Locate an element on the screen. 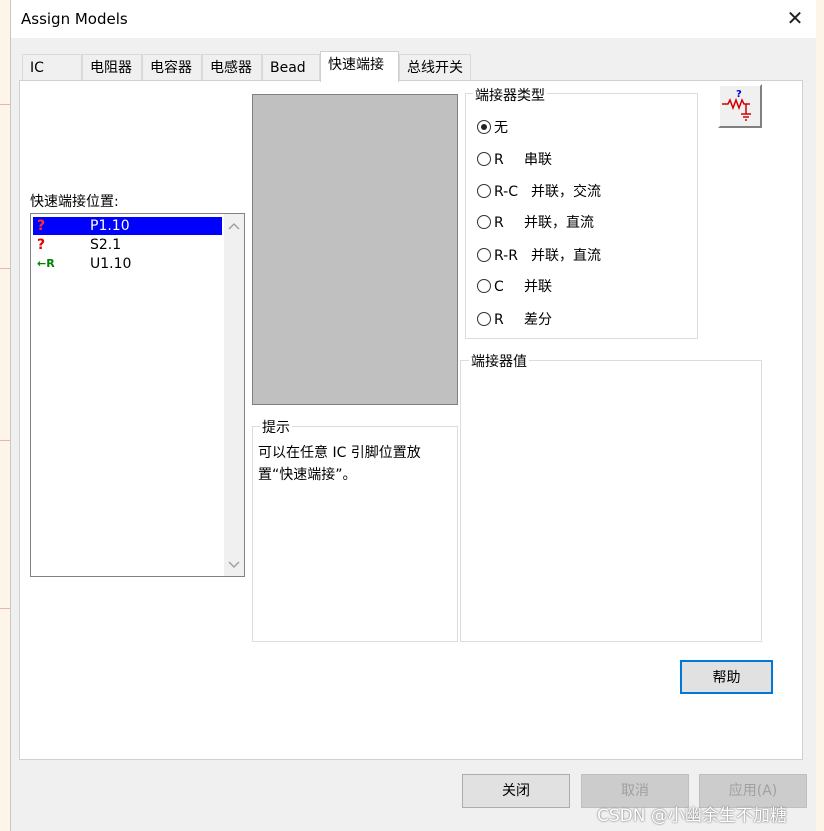  list-item-label: U1.10 is located at coordinates (111, 264).